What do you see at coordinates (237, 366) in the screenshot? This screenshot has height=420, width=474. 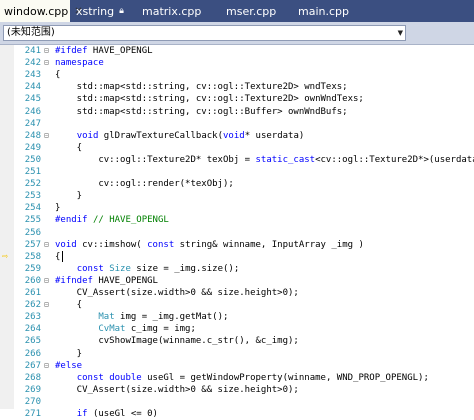 I see `code-line: 267 ⊟ #else` at bounding box center [237, 366].